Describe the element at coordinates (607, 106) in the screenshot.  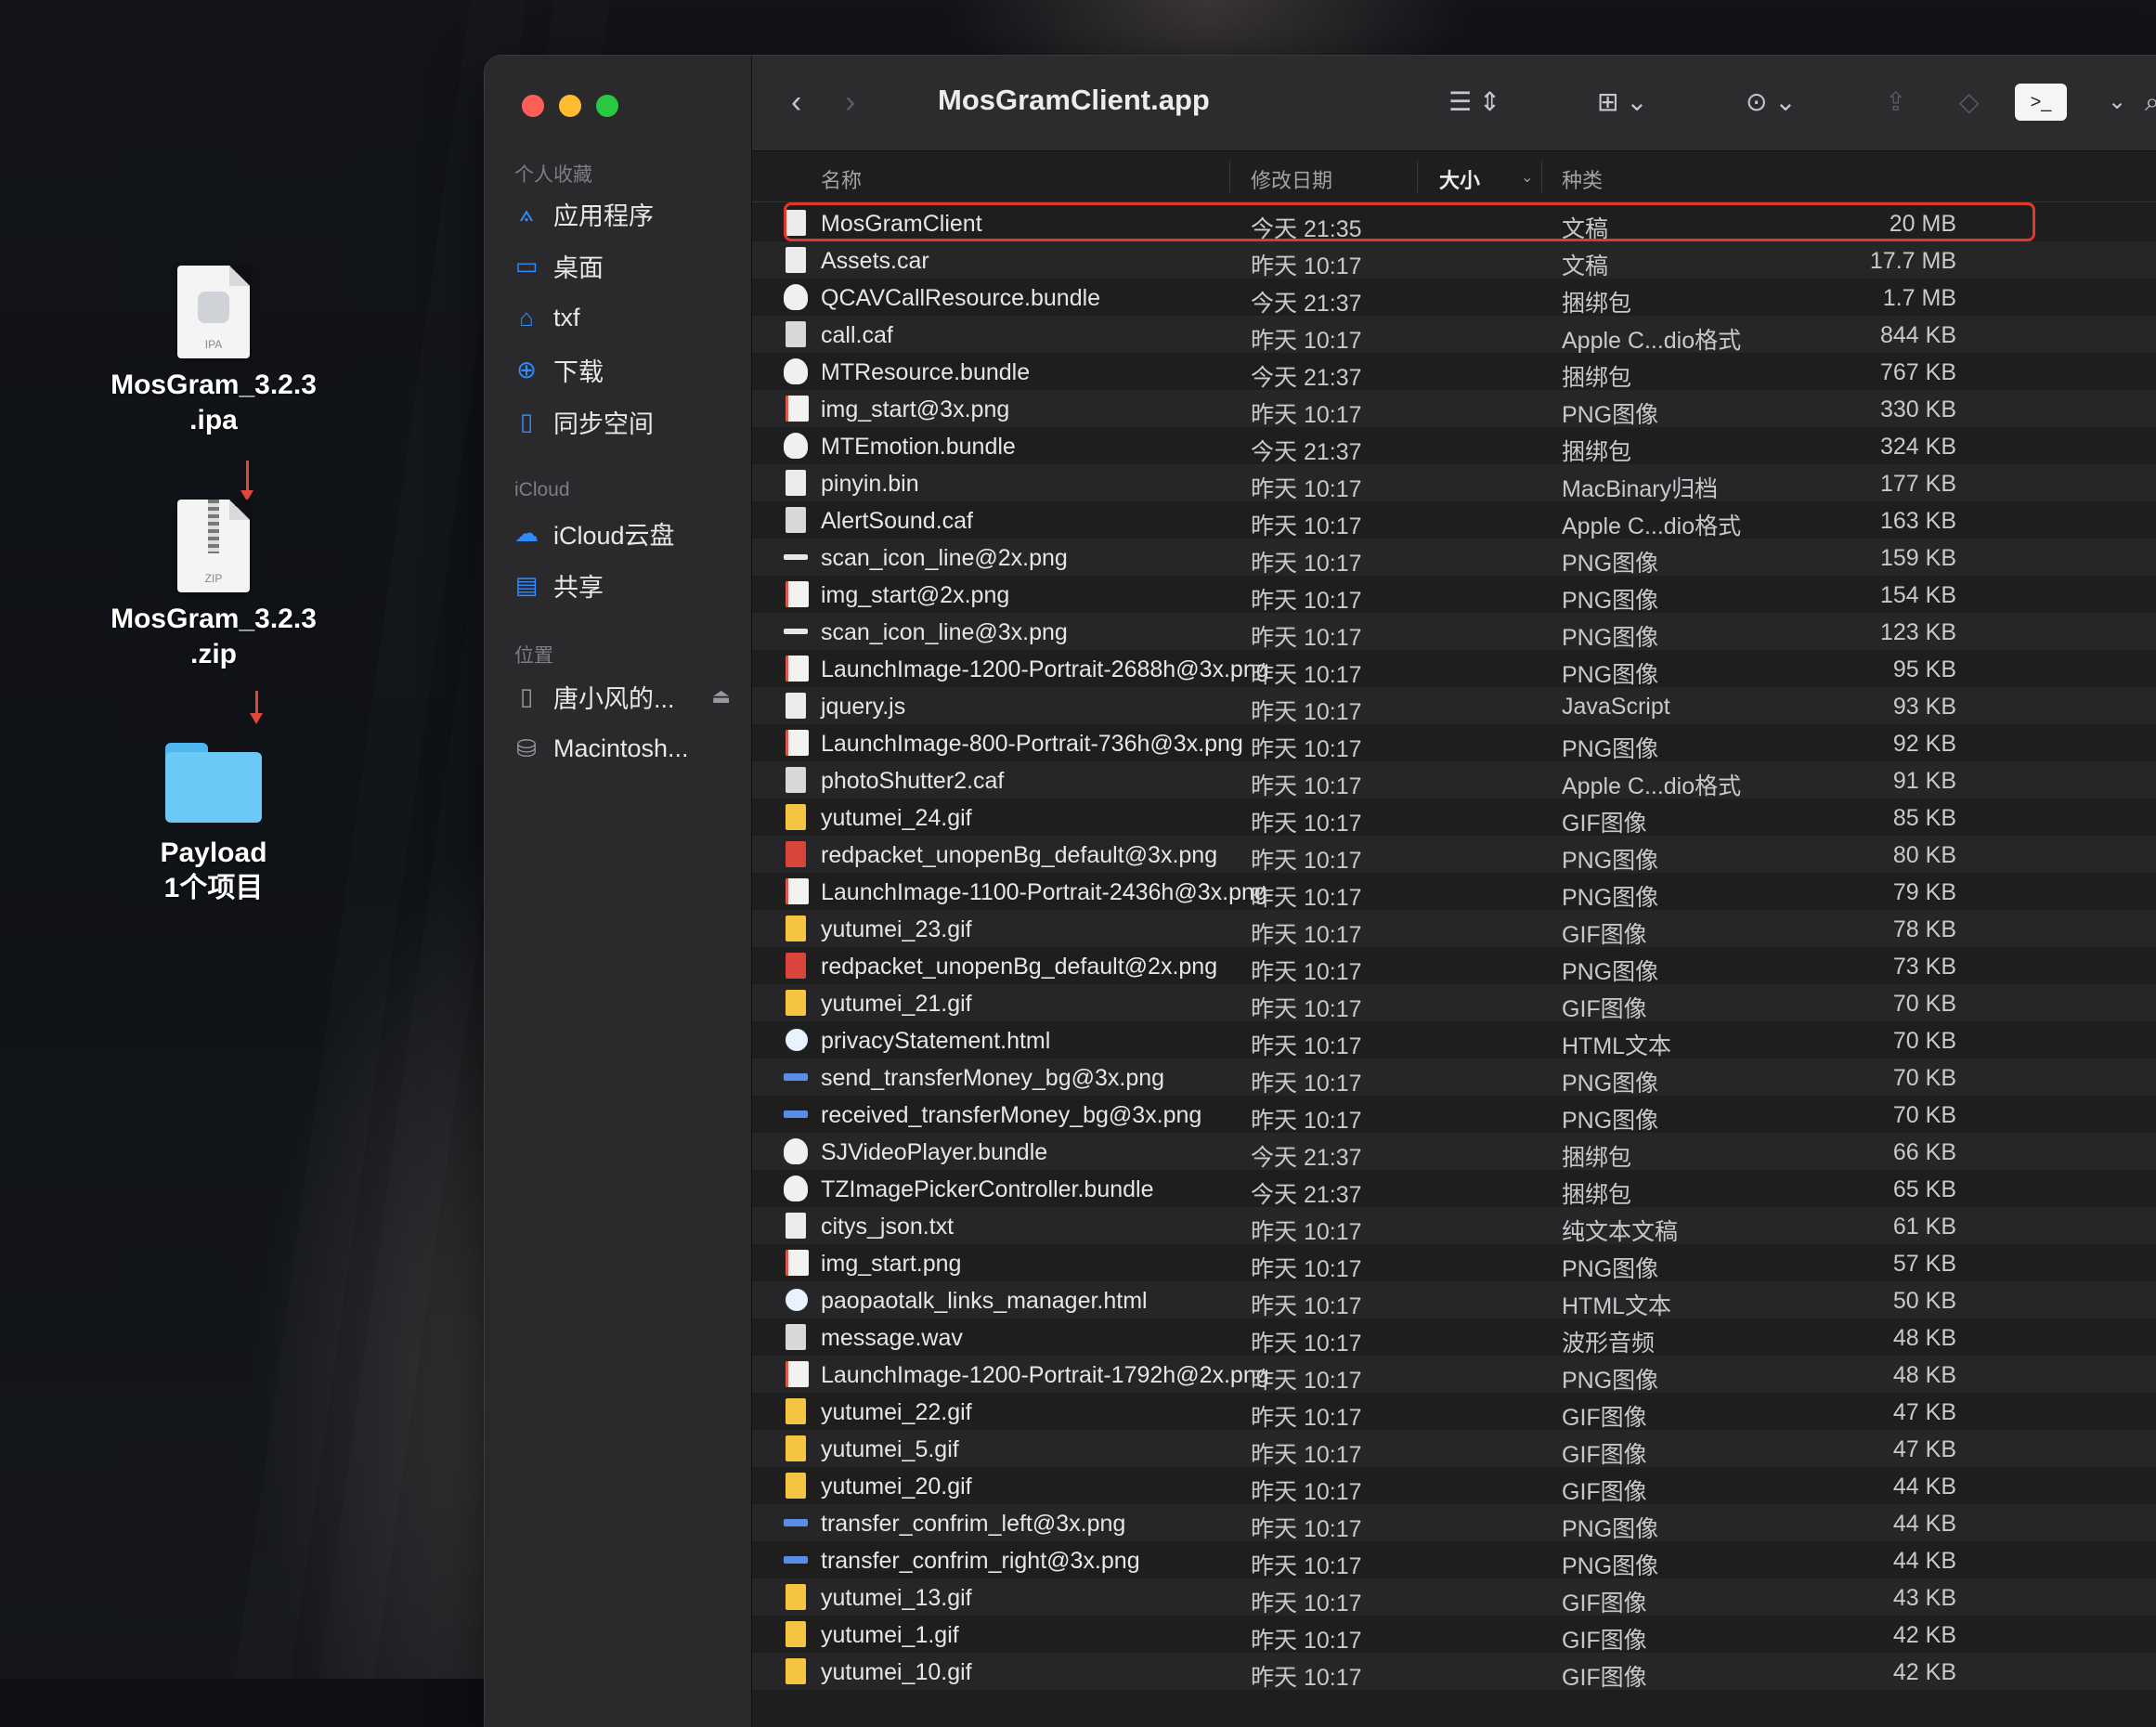
I see `zoom-window-button` at that location.